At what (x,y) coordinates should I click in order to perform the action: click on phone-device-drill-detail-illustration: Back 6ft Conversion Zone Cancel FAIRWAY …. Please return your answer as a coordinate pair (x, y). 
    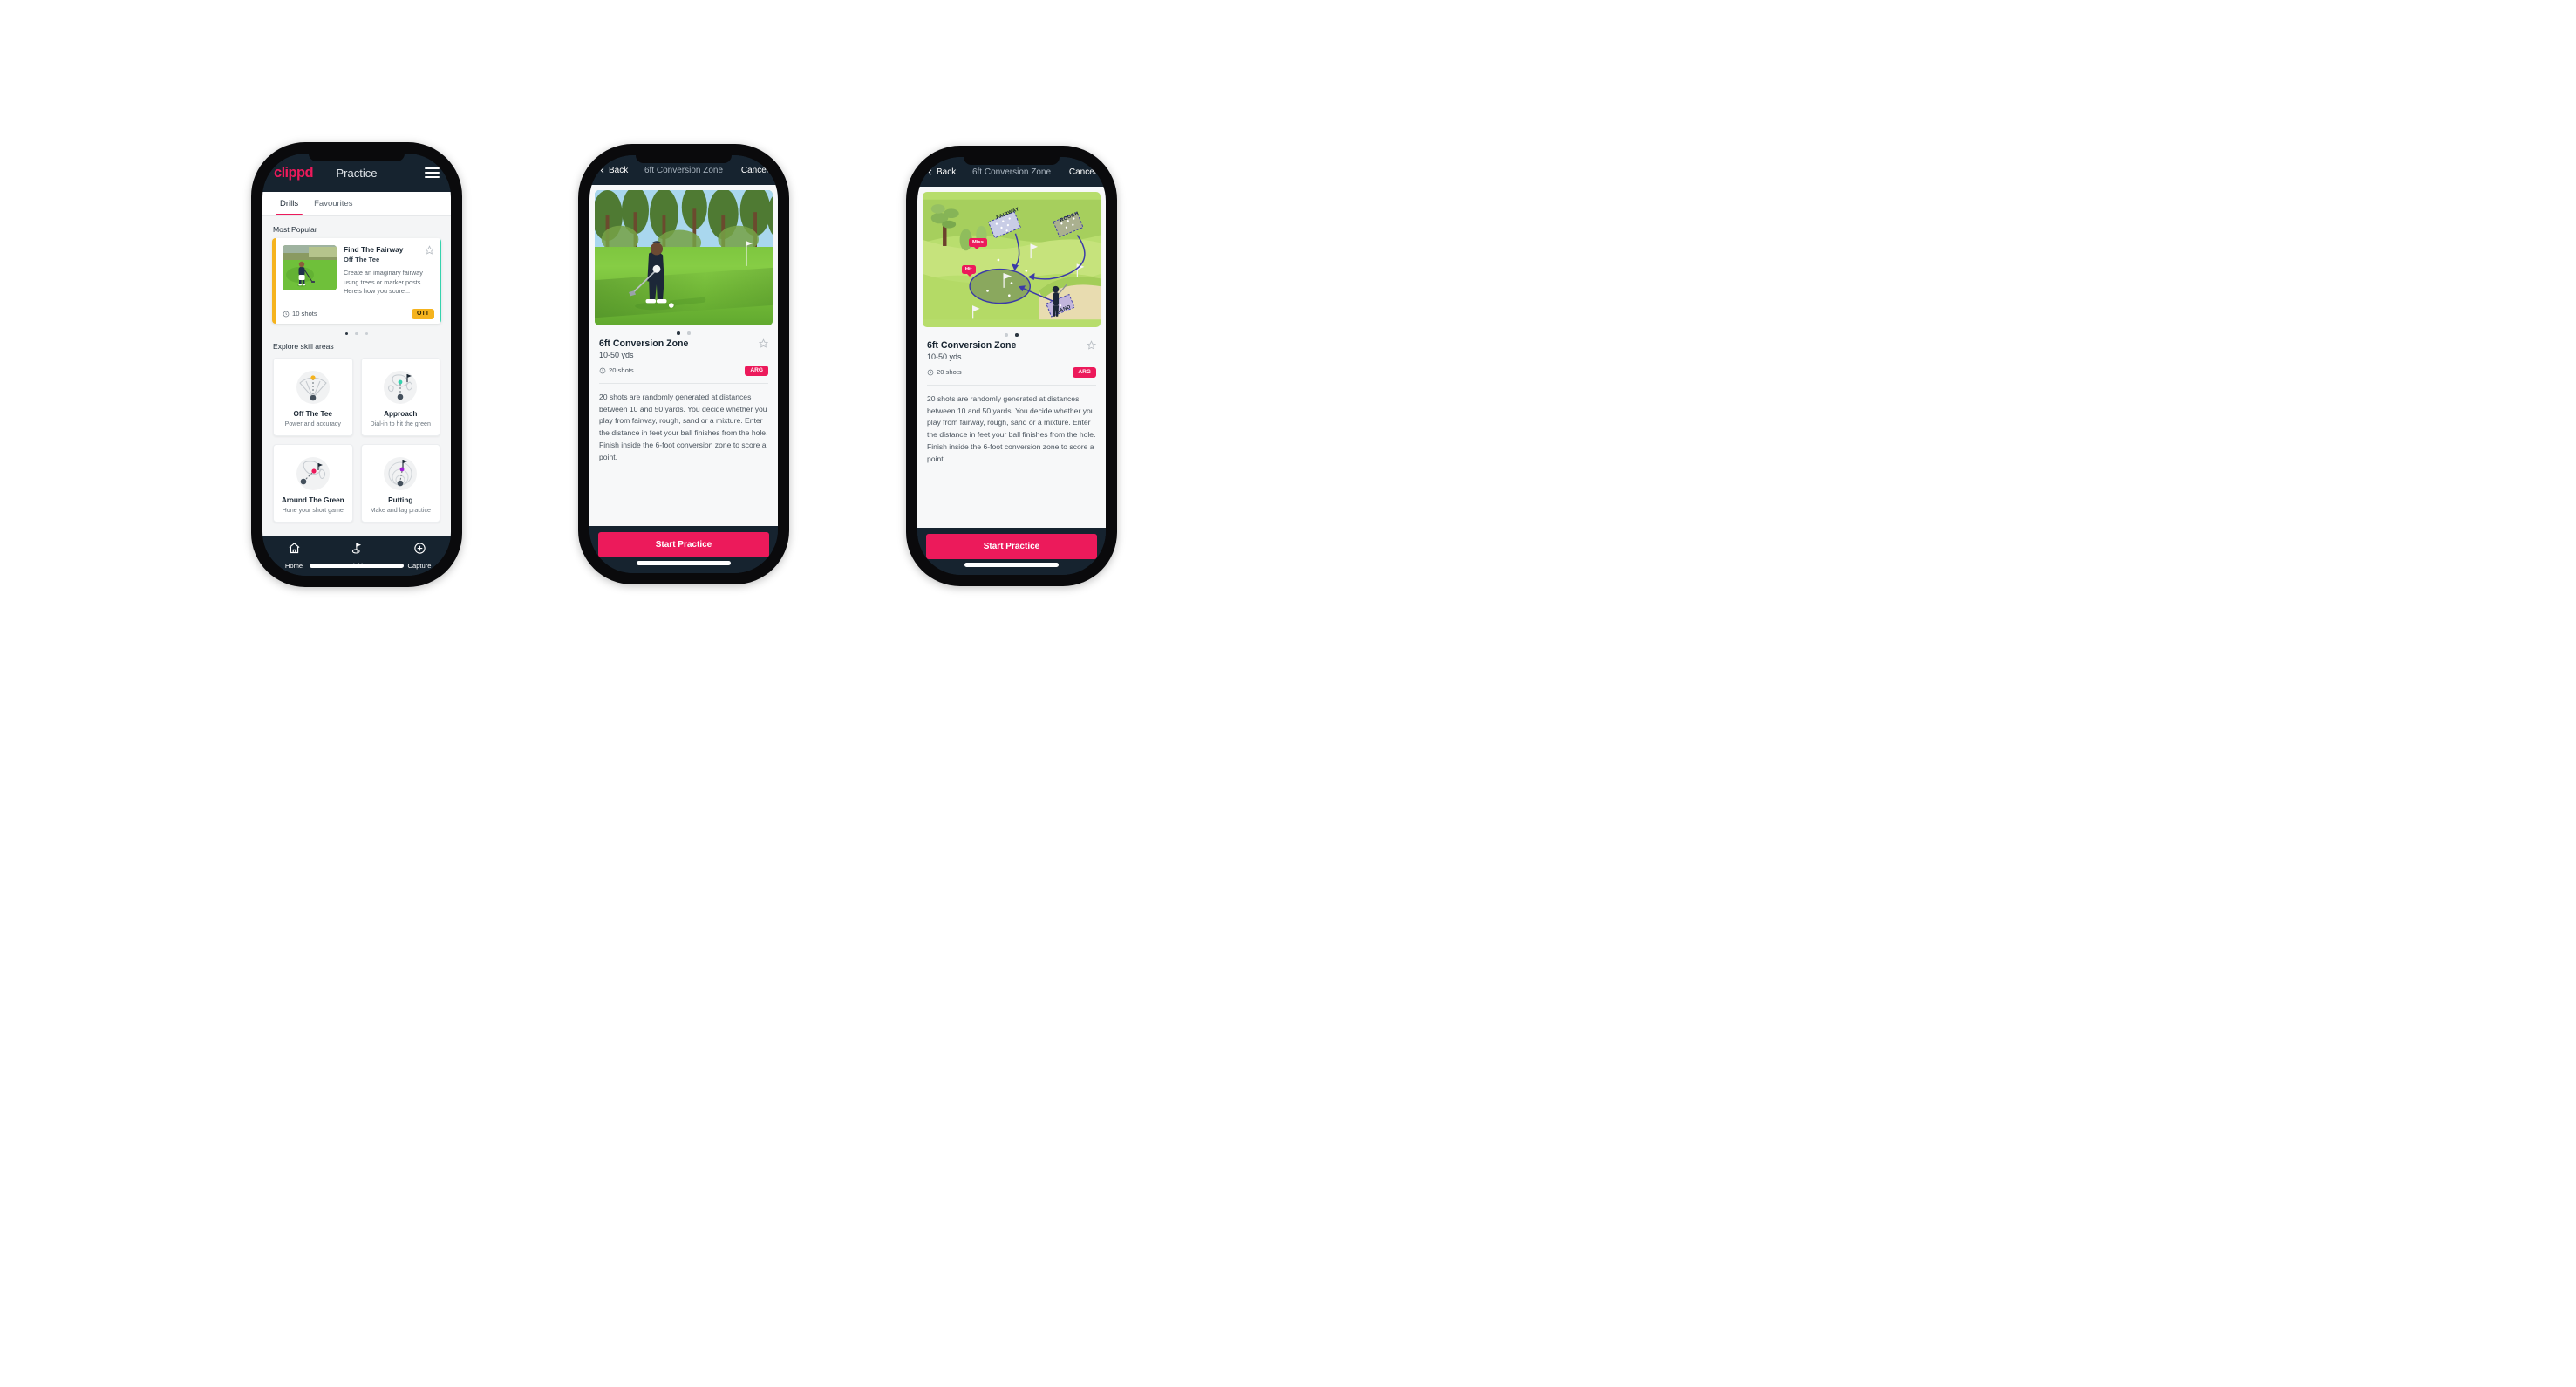
    Looking at the image, I should click on (1012, 366).